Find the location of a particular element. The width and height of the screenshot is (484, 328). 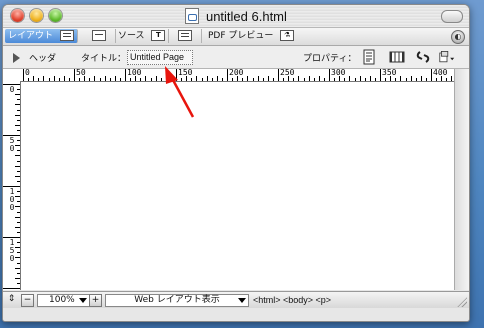

document-header-bar: ヘッダ タイトル： Untitled Page プロパティ： is located at coordinates (236, 57).